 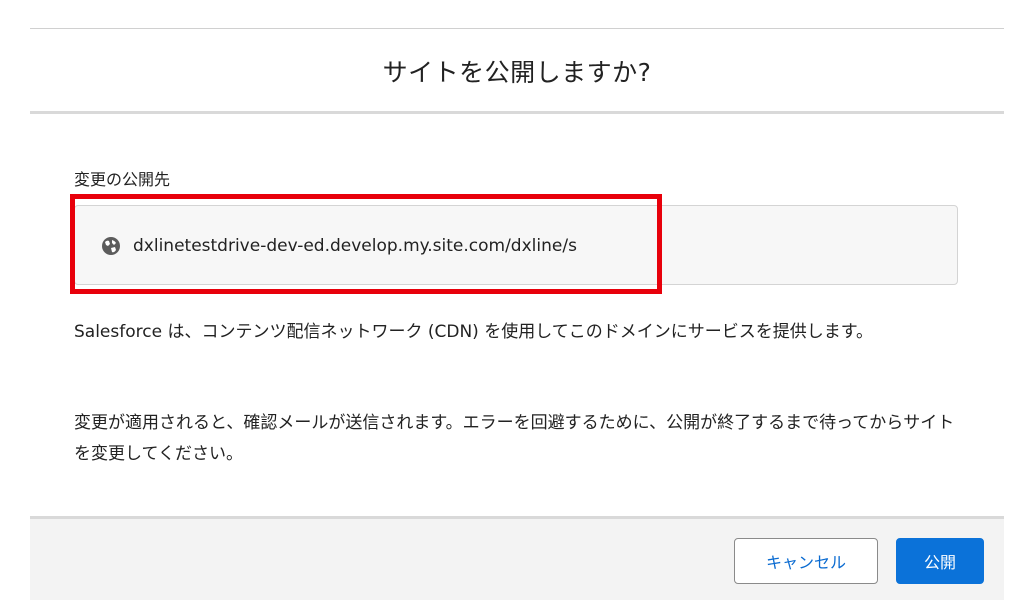 What do you see at coordinates (517, 558) in the screenshot?
I see `modal-footer: キャンセル 公開` at bounding box center [517, 558].